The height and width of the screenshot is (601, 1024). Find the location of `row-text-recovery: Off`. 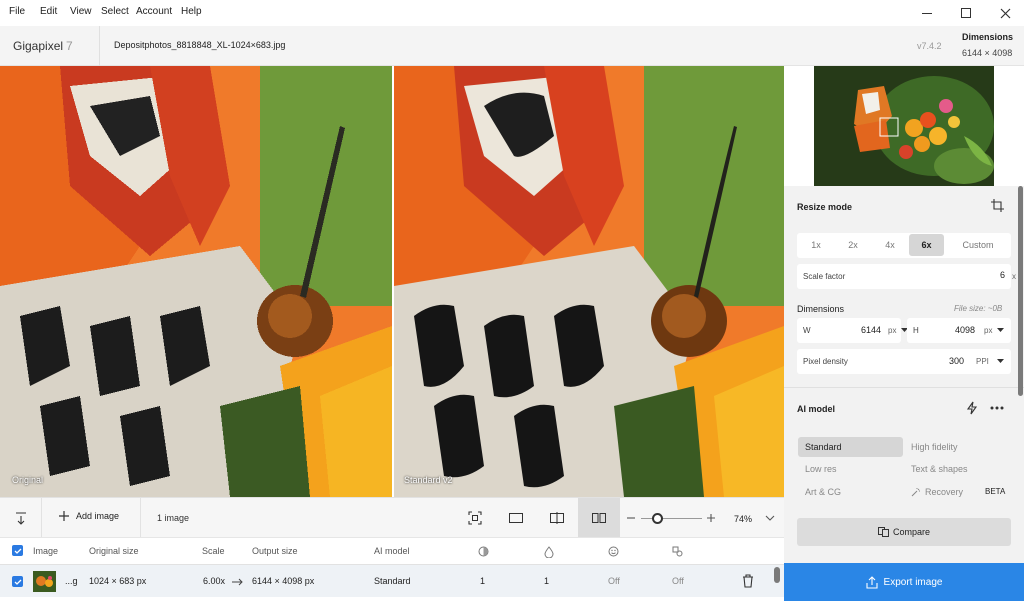

row-text-recovery: Off is located at coordinates (678, 581).